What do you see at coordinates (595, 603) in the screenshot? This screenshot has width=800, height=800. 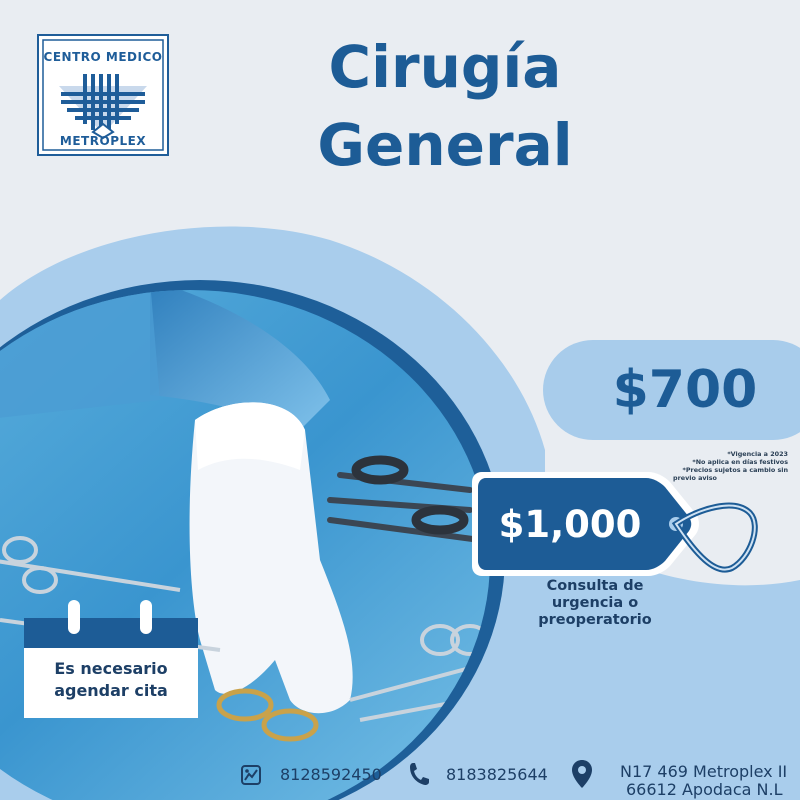 I see `consult-caption-2: urgencia o` at bounding box center [595, 603].